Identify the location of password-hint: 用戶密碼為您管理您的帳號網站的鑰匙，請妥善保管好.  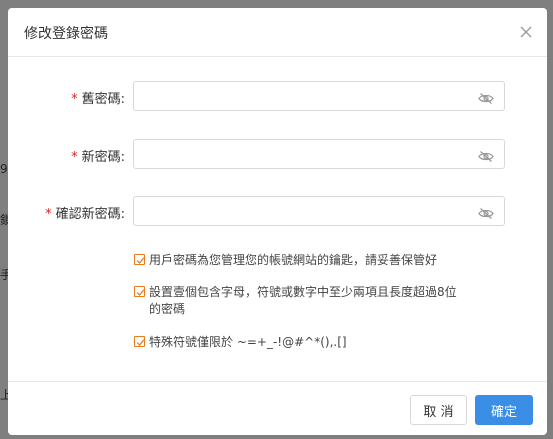
(304, 260).